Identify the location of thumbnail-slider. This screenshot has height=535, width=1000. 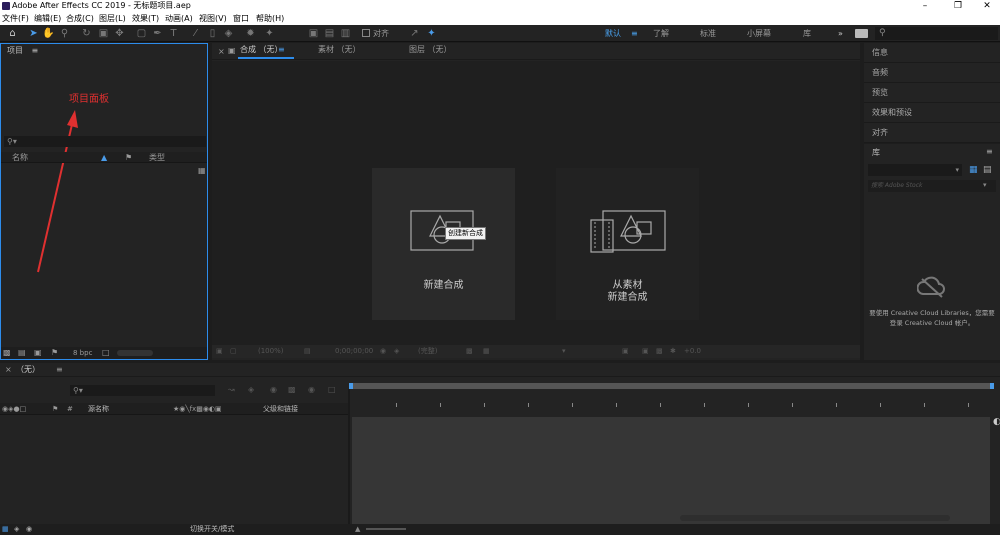
(135, 353).